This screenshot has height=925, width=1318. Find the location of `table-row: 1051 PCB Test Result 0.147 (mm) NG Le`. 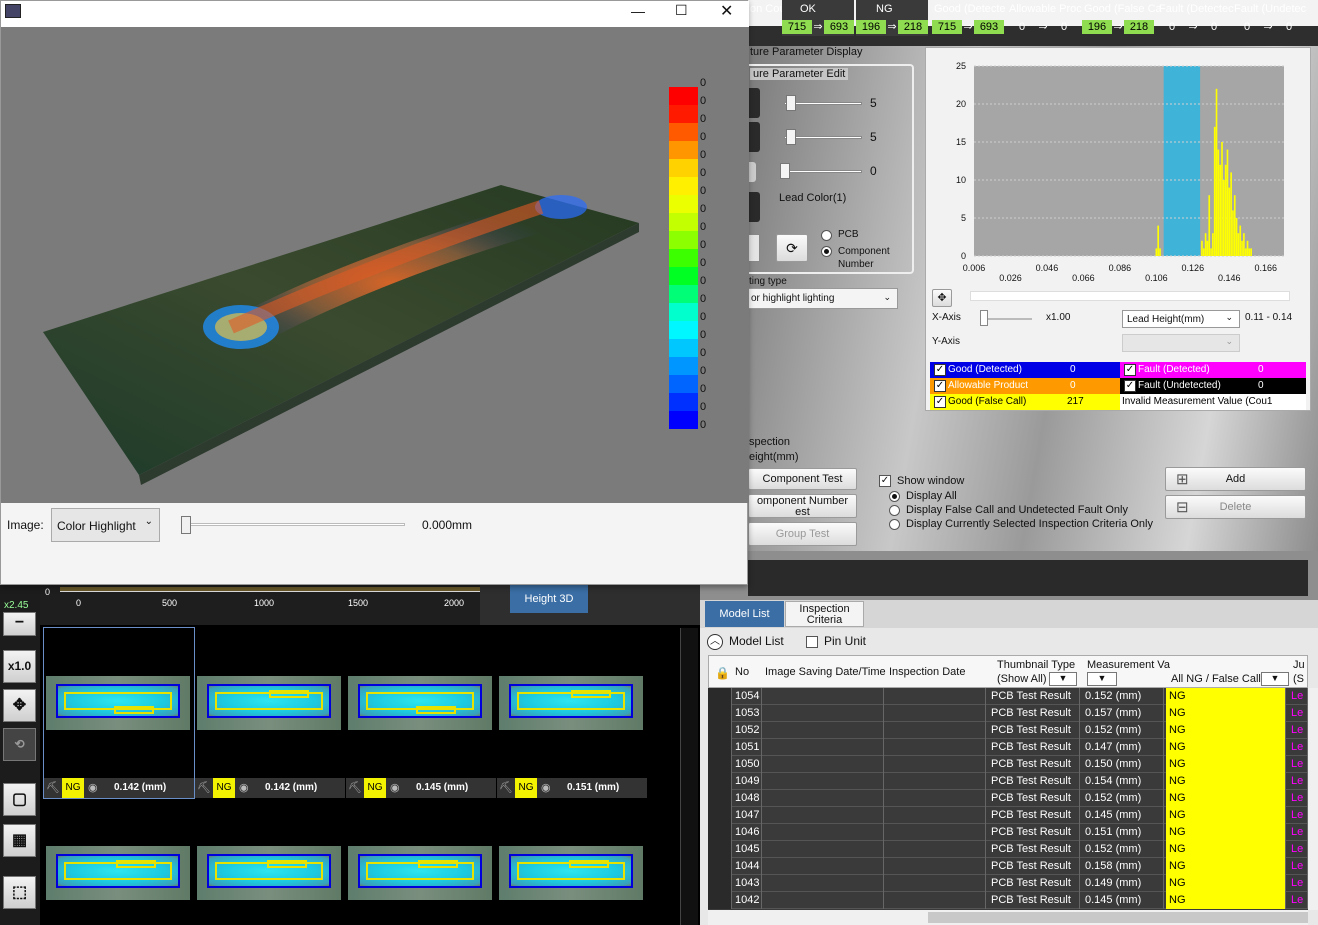

table-row: 1051 PCB Test Result 0.147 (mm) NG Le is located at coordinates (1008, 747).